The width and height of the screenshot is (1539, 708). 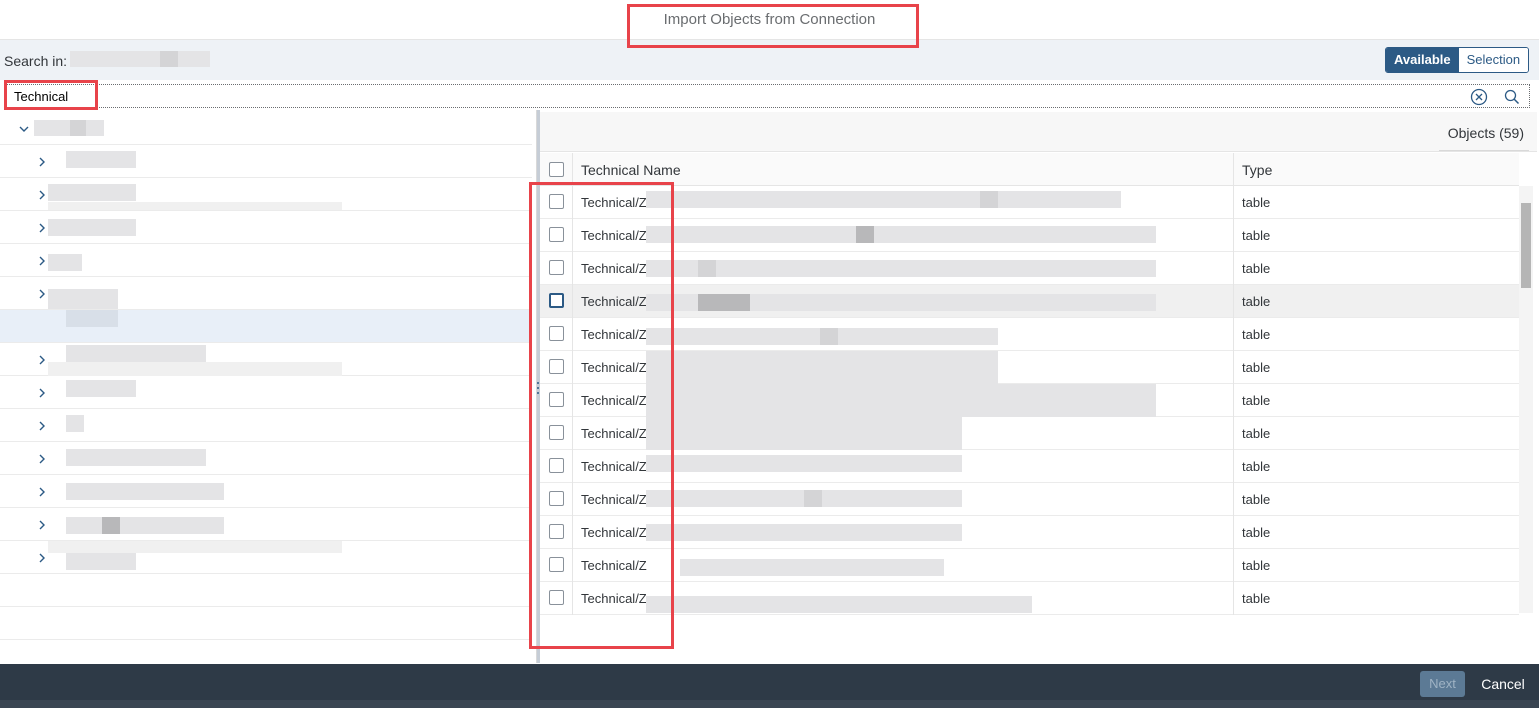 What do you see at coordinates (1233, 400) in the screenshot?
I see `column-divider` at bounding box center [1233, 400].